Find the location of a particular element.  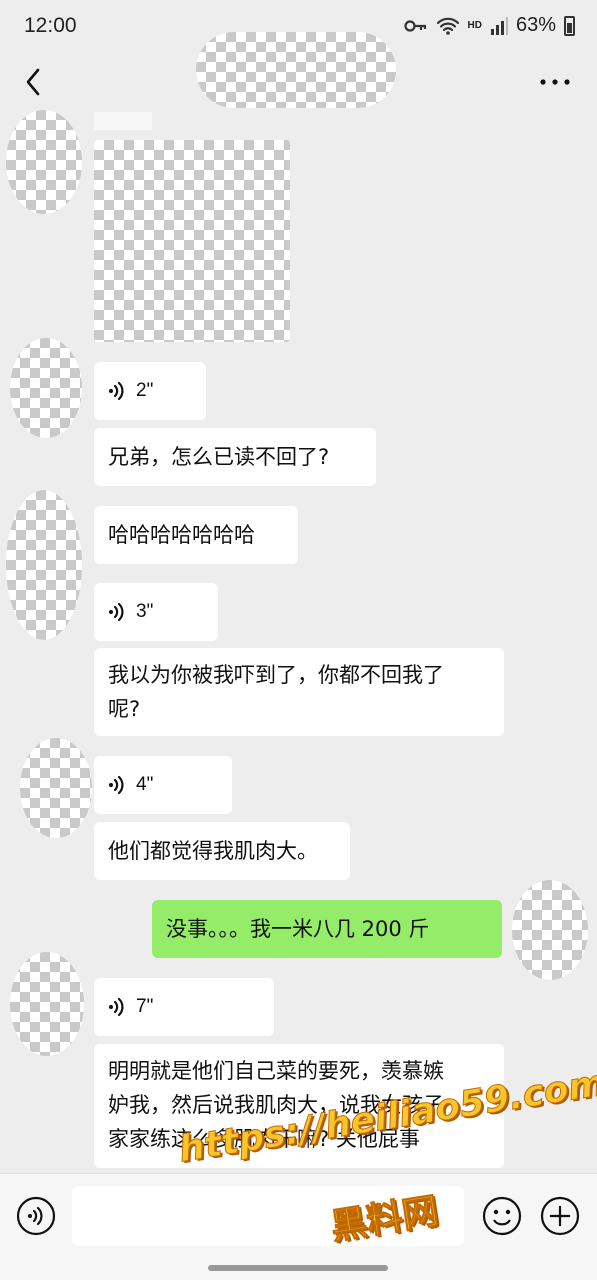

voice-message: 2" is located at coordinates (150, 391).